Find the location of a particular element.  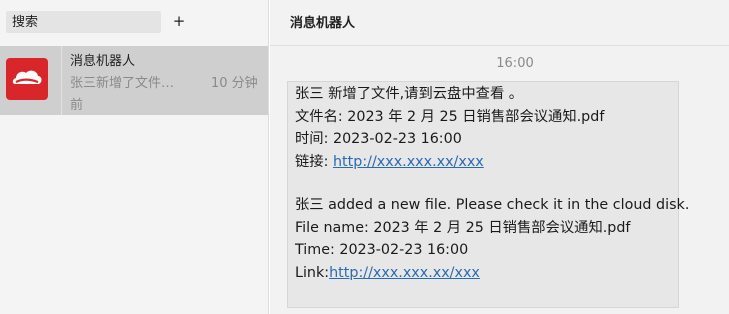

message-line: 时间: 2023-02-23 16:00 is located at coordinates (483, 139).